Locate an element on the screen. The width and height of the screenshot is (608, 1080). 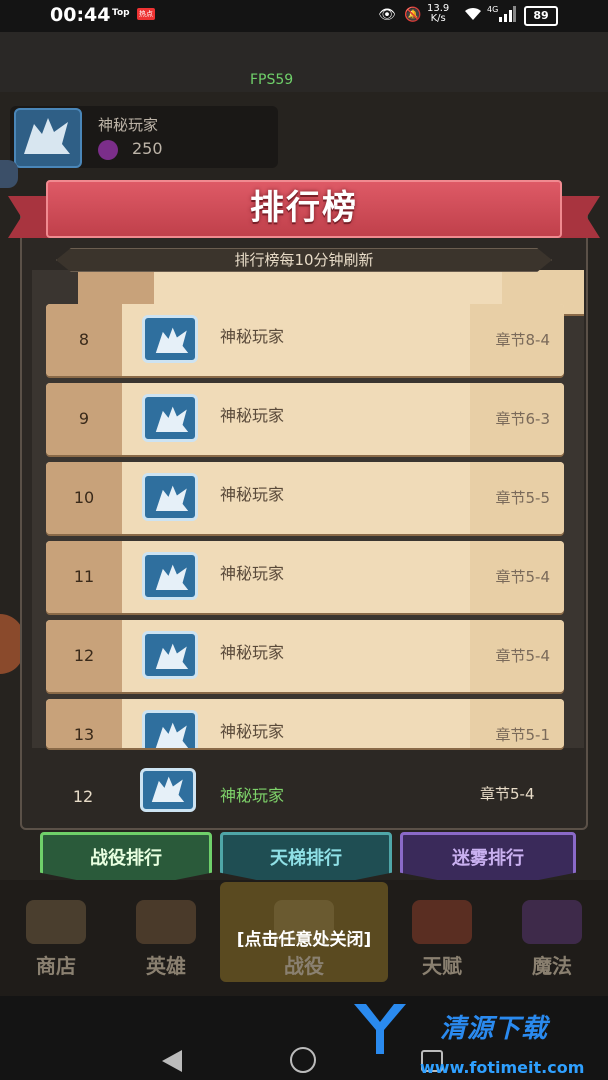
table-row: 8 神秘玩家 章节8-4 is located at coordinates (305, 340).